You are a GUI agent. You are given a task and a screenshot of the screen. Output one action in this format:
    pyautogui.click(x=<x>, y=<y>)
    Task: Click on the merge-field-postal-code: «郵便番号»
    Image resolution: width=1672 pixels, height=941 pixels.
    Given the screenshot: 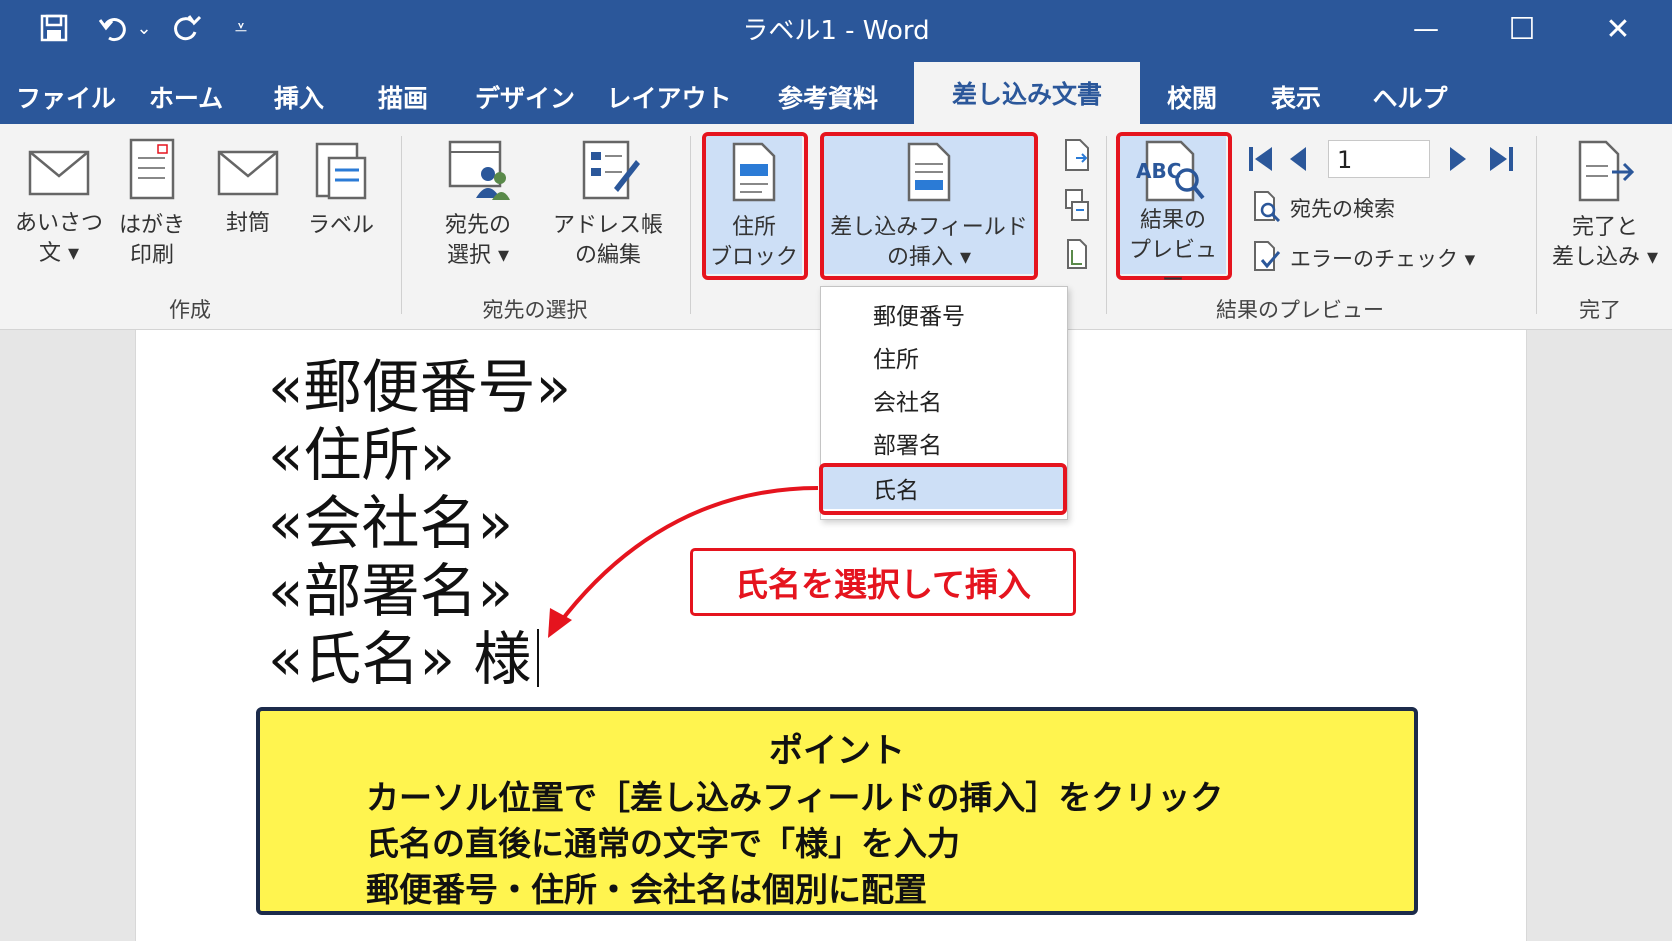 What is the action you would take?
    pyautogui.click(x=419, y=387)
    